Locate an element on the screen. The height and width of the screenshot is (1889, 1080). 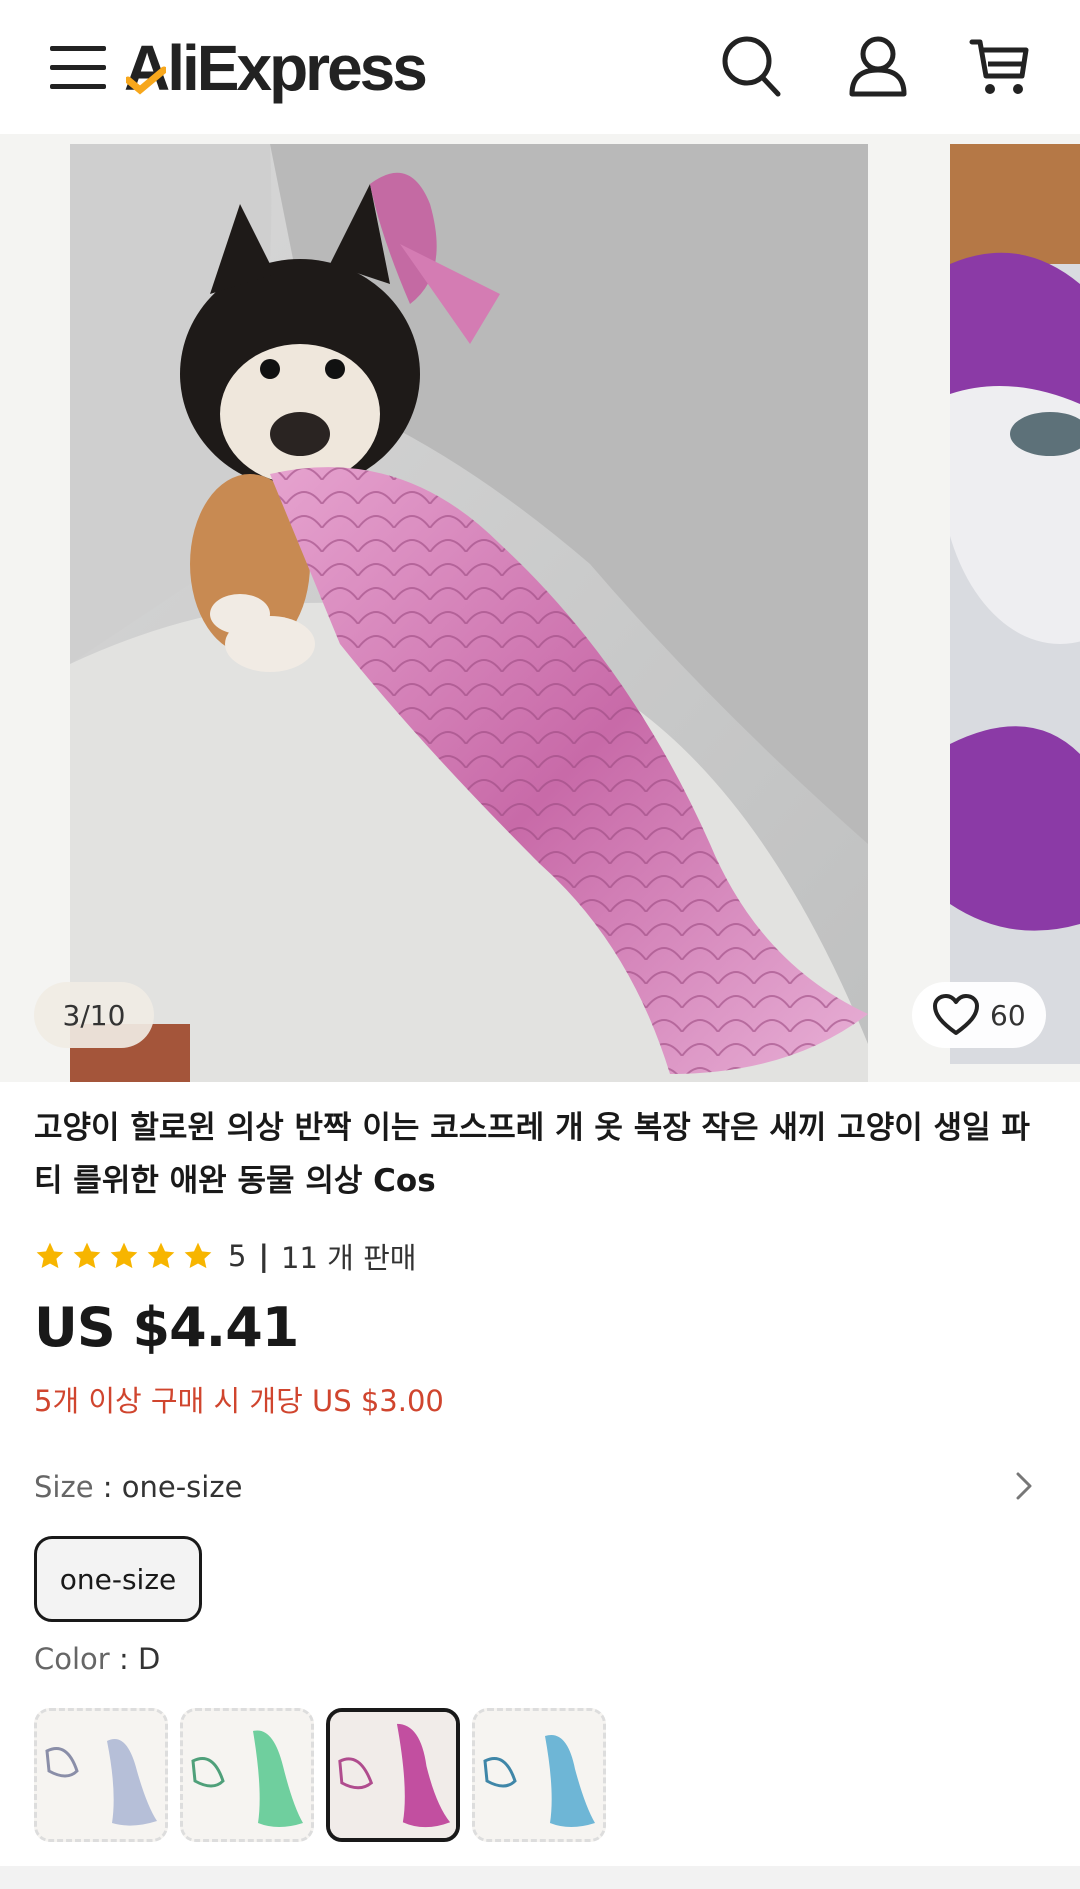
aliexpress-logo: AliExpress is located at coordinates (276, 68).